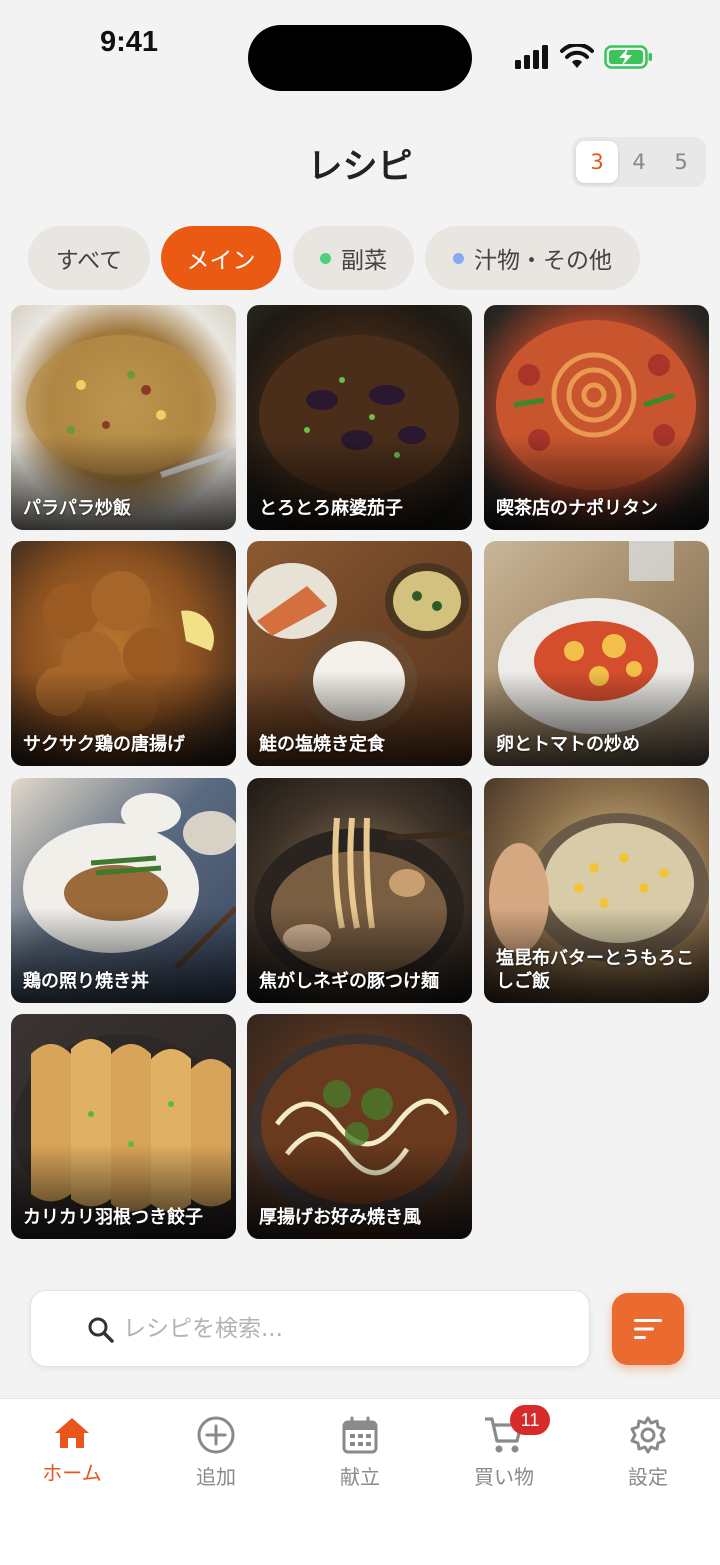  I want to click on category-chip-side: 副菜, so click(353, 258).